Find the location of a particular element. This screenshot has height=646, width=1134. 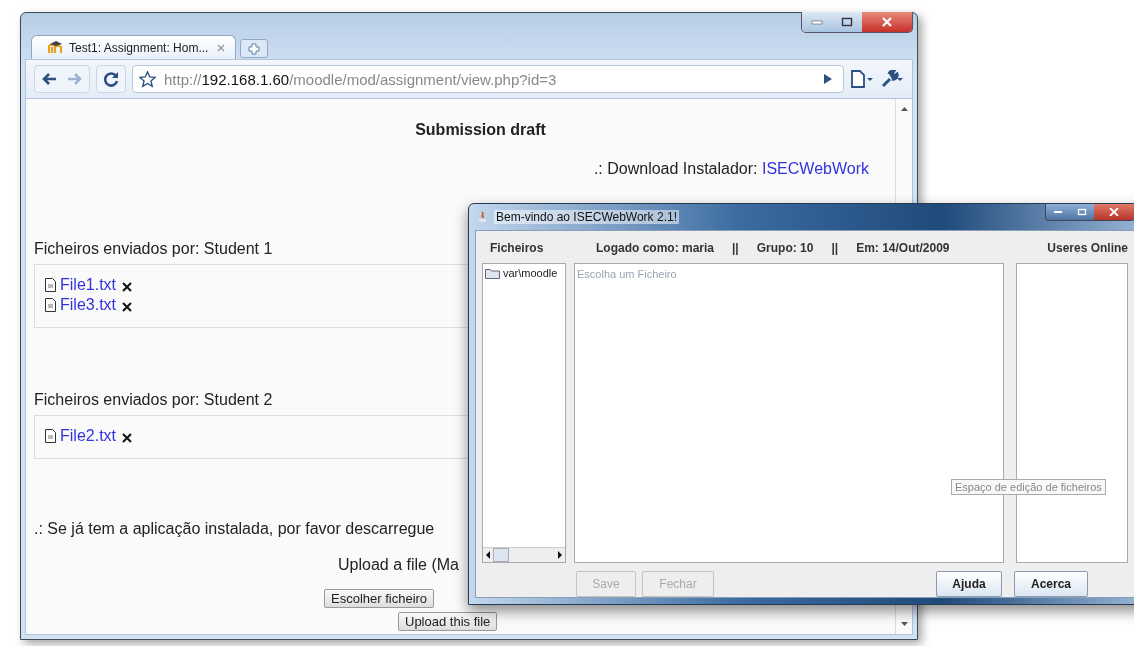

submission-label: Ficheiros enviados por: Student 2 is located at coordinates (153, 400).